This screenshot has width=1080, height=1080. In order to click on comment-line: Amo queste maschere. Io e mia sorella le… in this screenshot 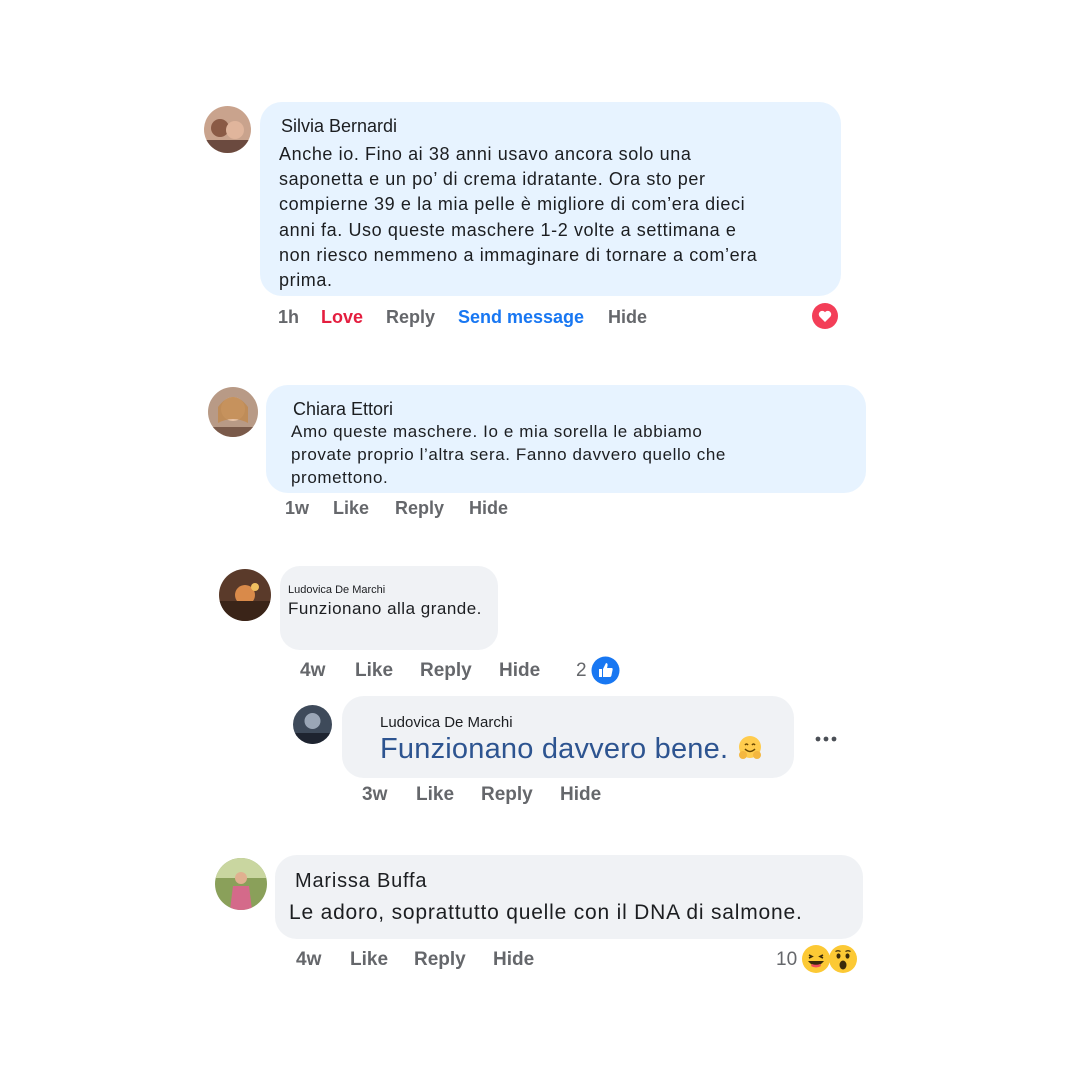, I will do `click(497, 431)`.